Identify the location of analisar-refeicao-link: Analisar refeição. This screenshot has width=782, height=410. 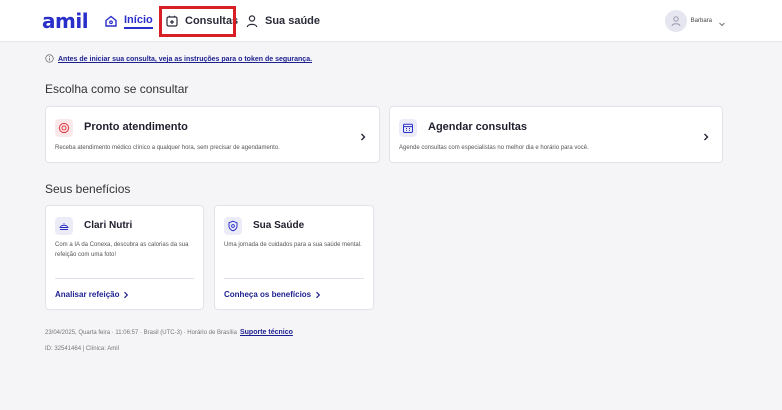
(92, 294).